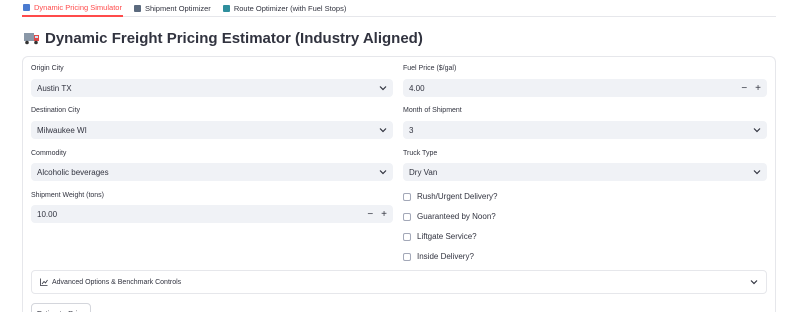  Describe the element at coordinates (432, 110) in the screenshot. I see `month-label: Month of Shipment` at that location.